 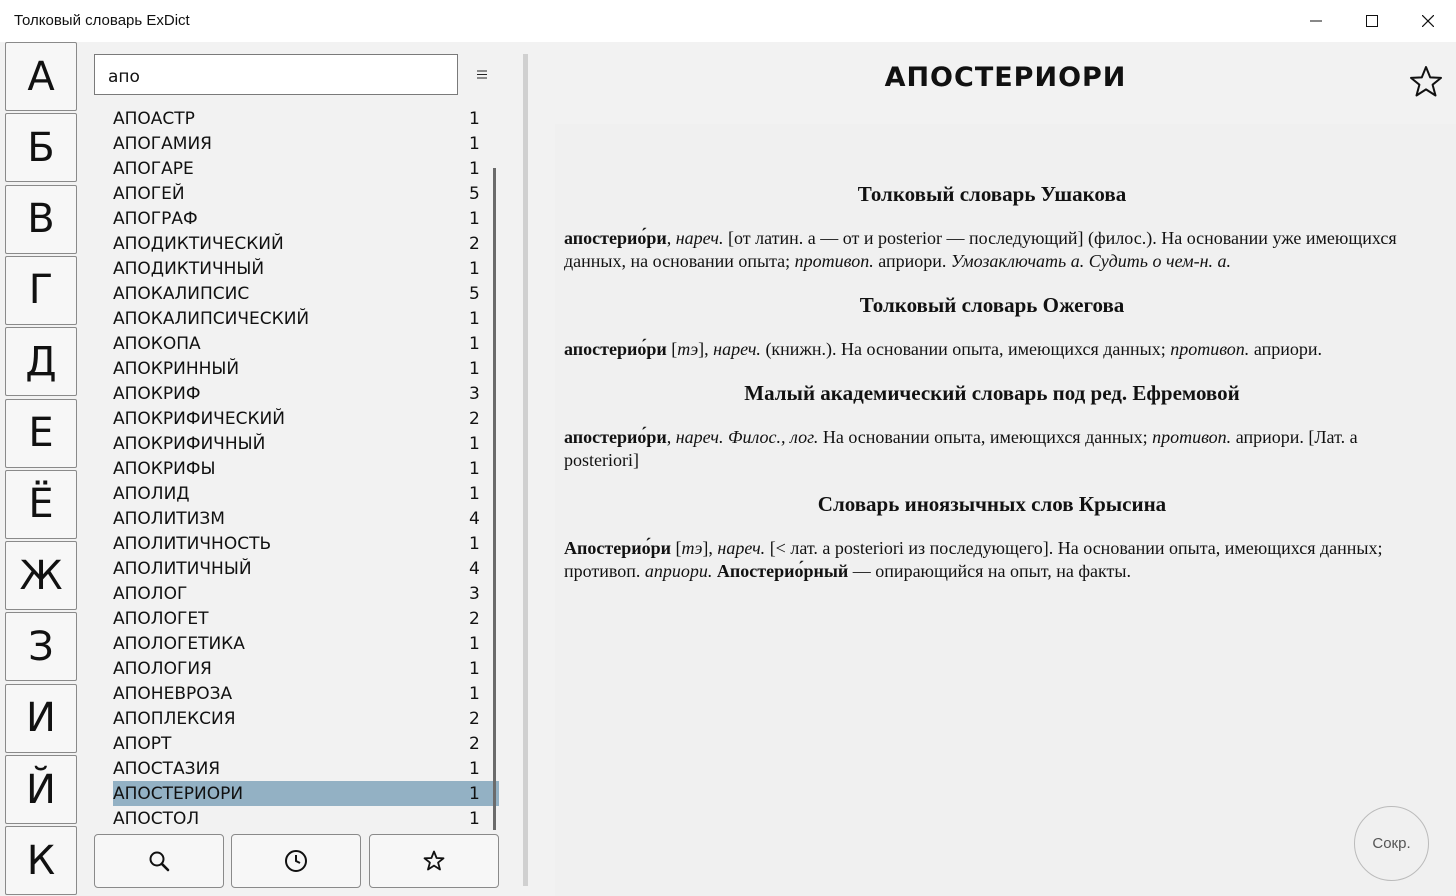 I want to click on headword: Апостерио́ри, so click(x=617, y=548).